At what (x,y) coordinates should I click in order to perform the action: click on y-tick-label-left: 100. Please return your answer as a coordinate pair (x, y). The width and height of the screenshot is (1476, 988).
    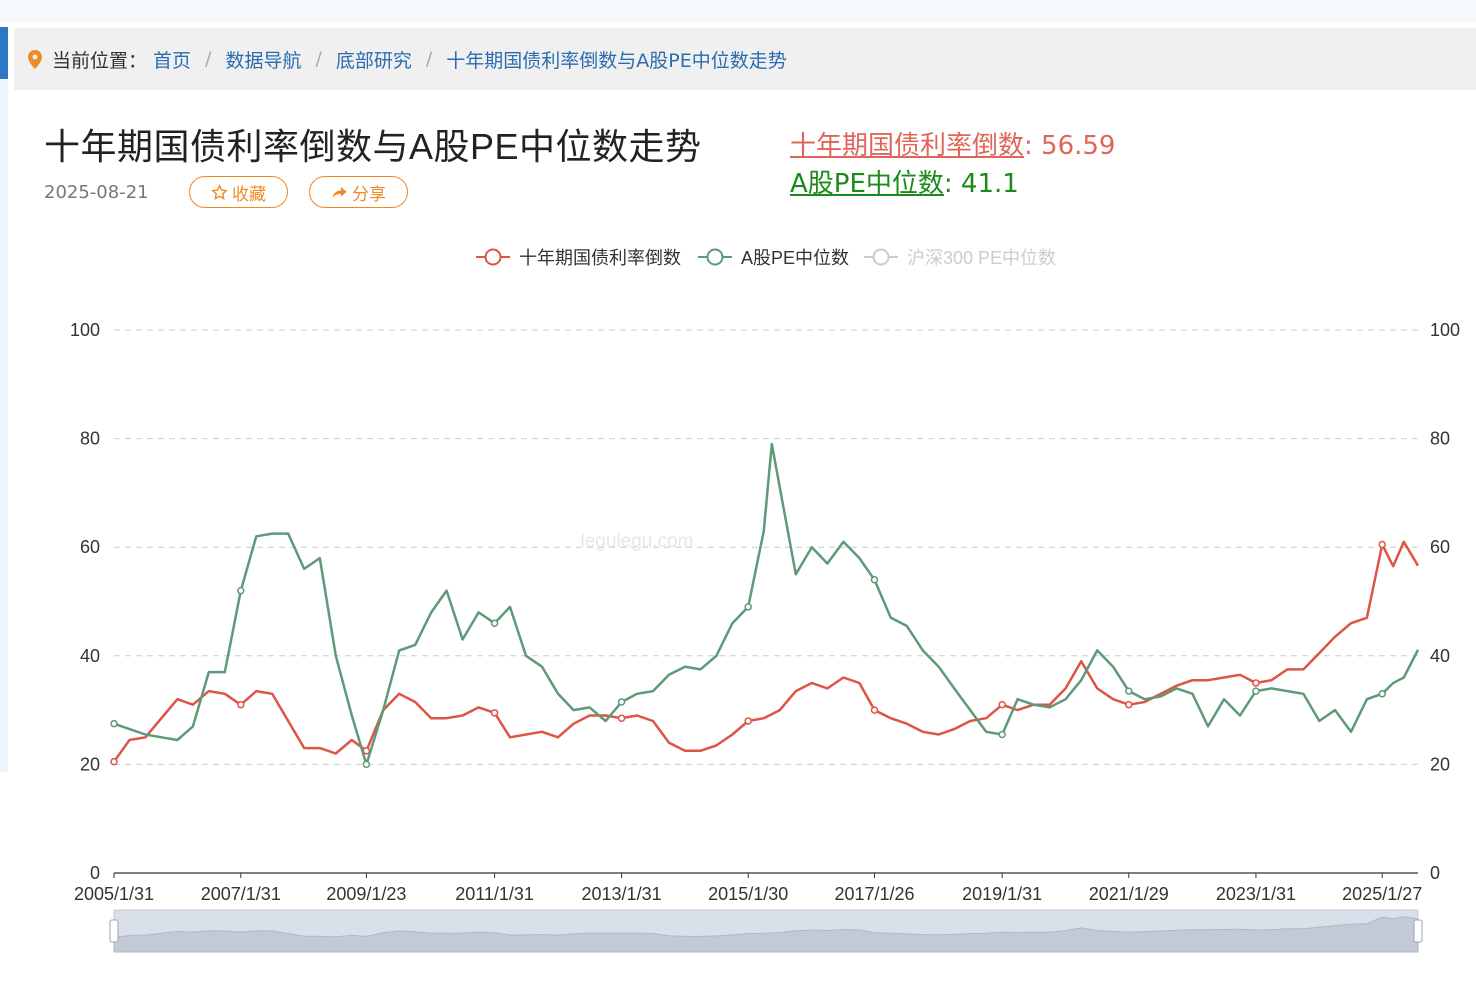
    Looking at the image, I should click on (85, 330).